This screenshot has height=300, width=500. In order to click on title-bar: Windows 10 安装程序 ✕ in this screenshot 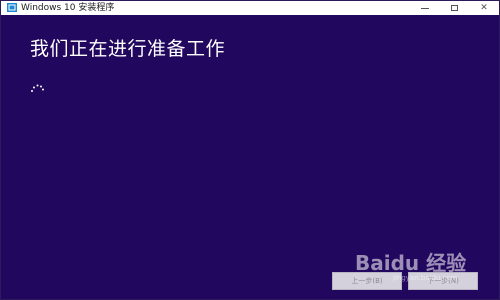, I will do `click(250, 8)`.